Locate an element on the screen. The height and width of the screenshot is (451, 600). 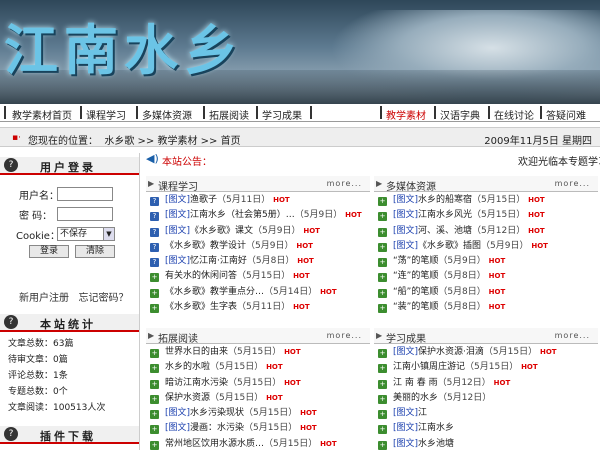
nav-item-reading: 拓展阅读 is located at coordinates (229, 114).